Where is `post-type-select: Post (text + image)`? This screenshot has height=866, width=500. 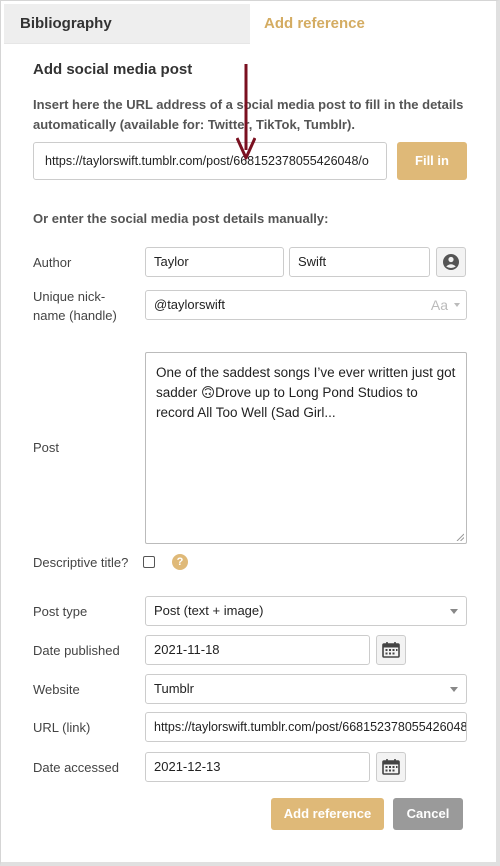
post-type-select: Post (text + image) is located at coordinates (306, 611).